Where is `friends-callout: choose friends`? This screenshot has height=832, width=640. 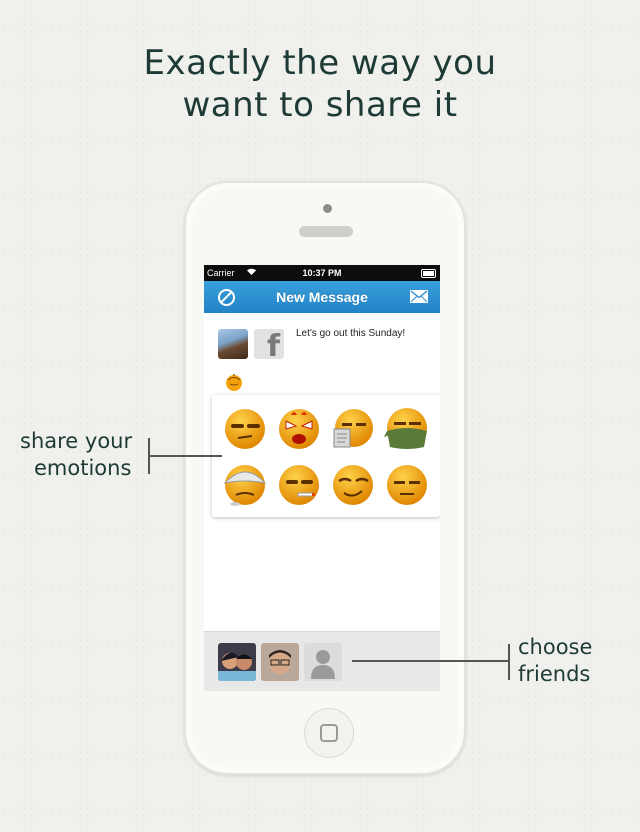
friends-callout: choose friends is located at coordinates (555, 661).